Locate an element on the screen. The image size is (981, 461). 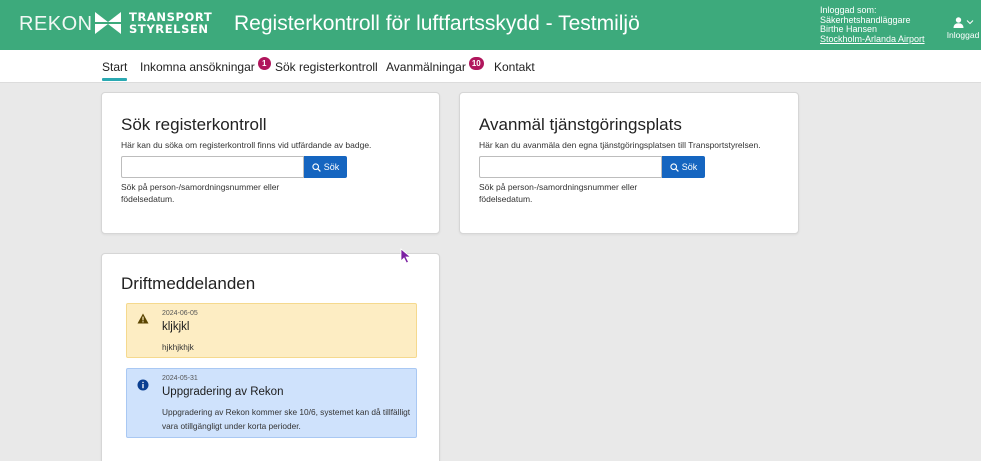
message-date: 2024-06-05 is located at coordinates (180, 313).